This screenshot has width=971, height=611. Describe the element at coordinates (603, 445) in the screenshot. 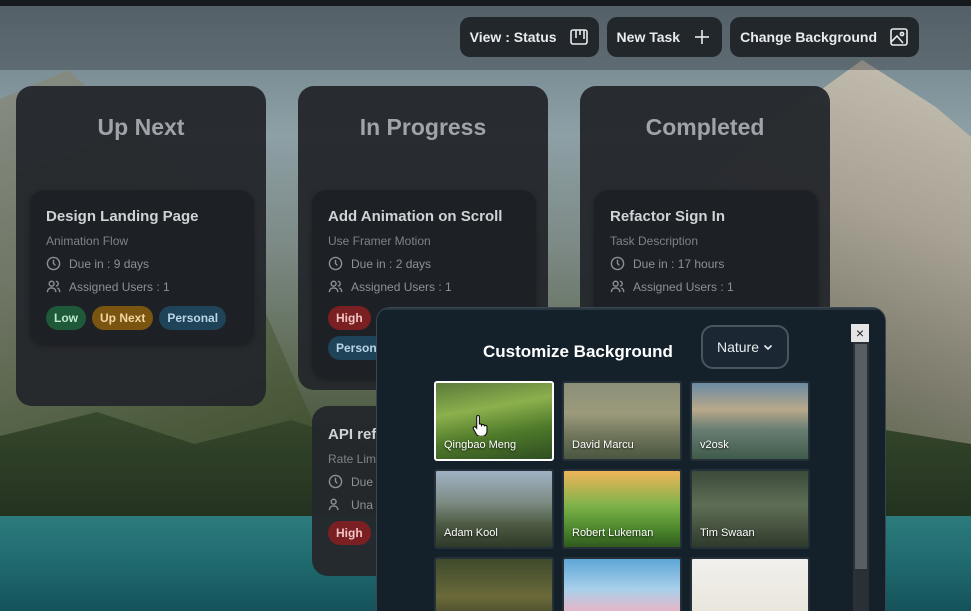

I see `image-author: David Marcu` at that location.